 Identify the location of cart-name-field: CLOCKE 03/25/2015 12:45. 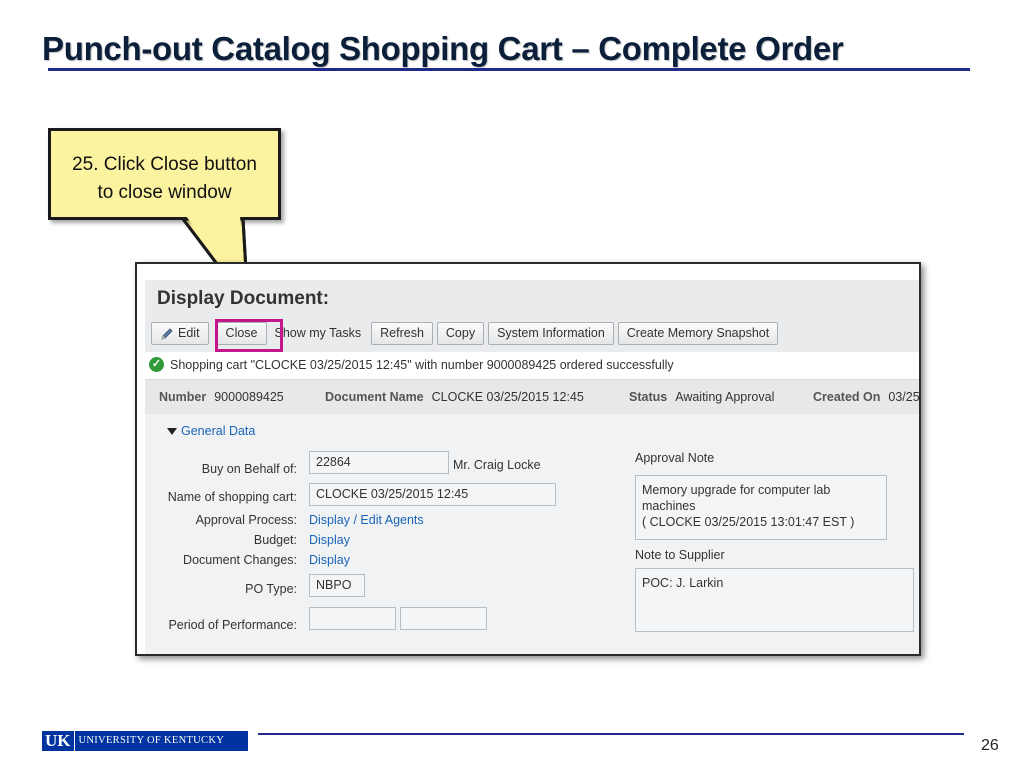
(432, 494).